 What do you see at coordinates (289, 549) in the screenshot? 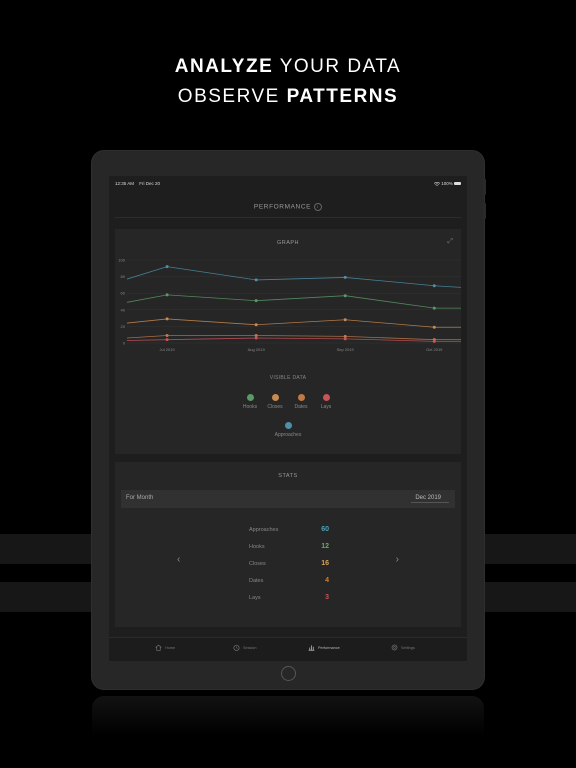
I see `stat-row-hooks: Hooks 12` at bounding box center [289, 549].